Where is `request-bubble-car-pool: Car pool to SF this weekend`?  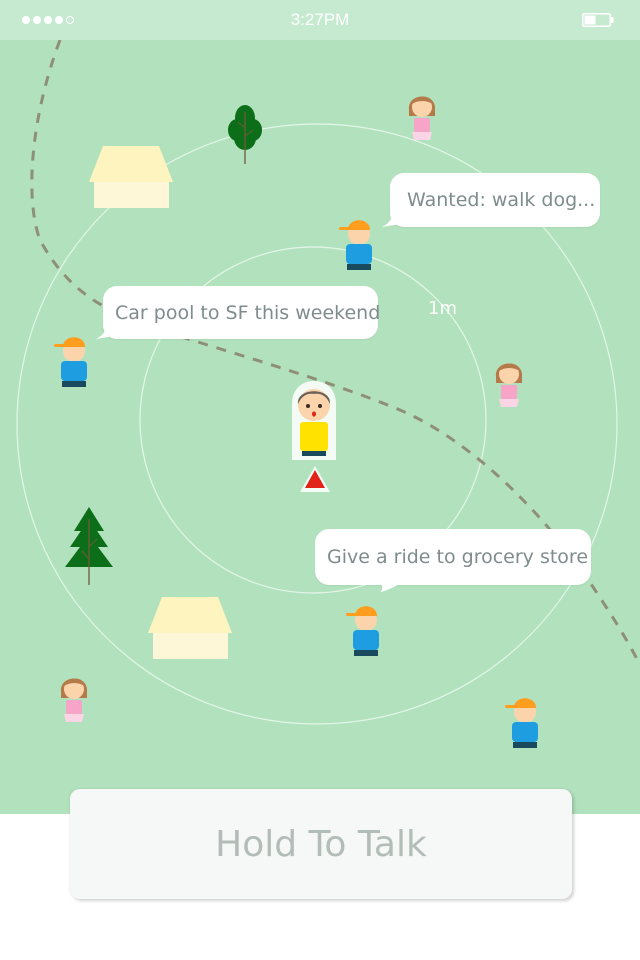
request-bubble-car-pool: Car pool to SF this weekend is located at coordinates (242, 312).